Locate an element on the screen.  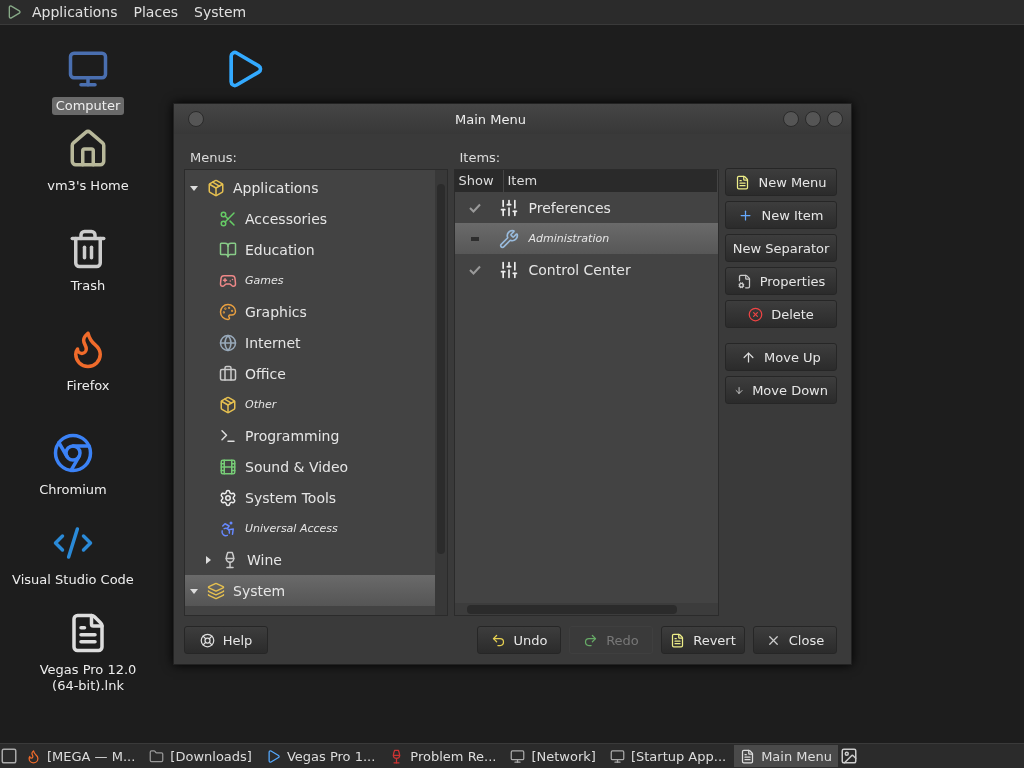
tree-row: Accessories is located at coordinates (310, 218).